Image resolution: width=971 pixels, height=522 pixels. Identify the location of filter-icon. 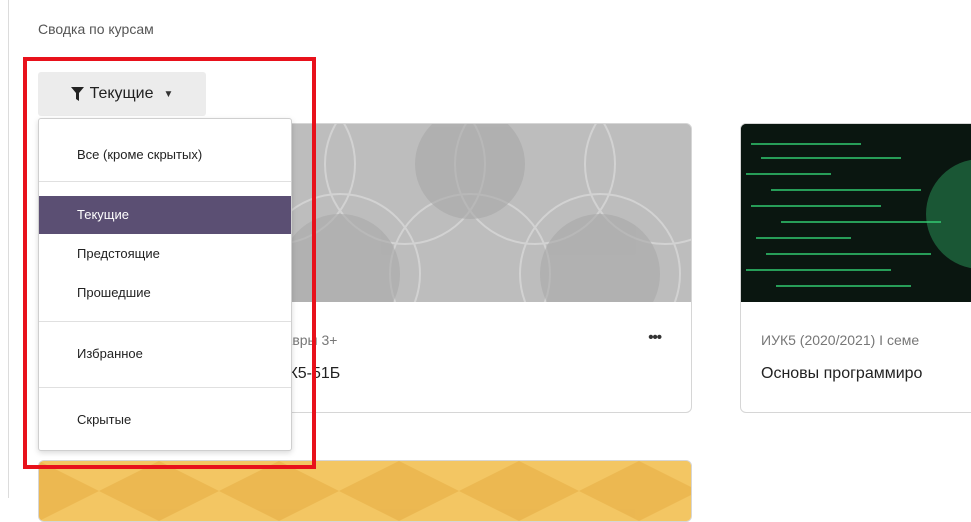
(77, 94).